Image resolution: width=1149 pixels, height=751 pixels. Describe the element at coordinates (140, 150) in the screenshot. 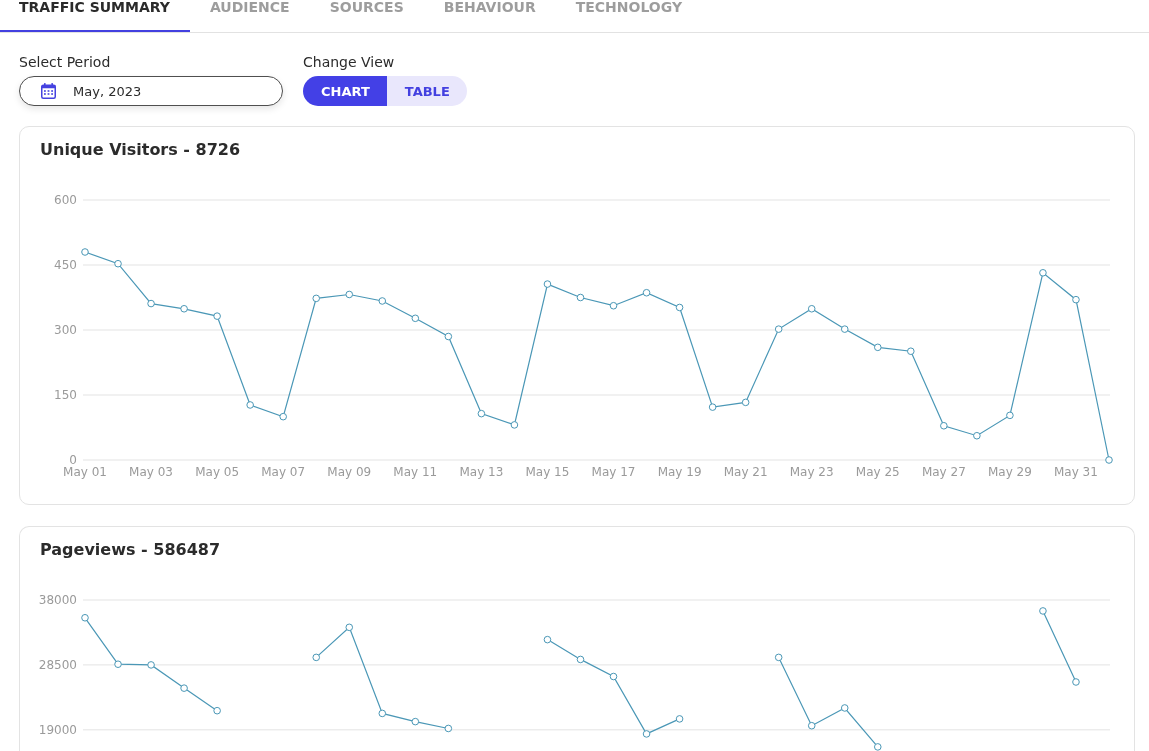

I see `chart-title: Unique Visitors - 8726` at that location.